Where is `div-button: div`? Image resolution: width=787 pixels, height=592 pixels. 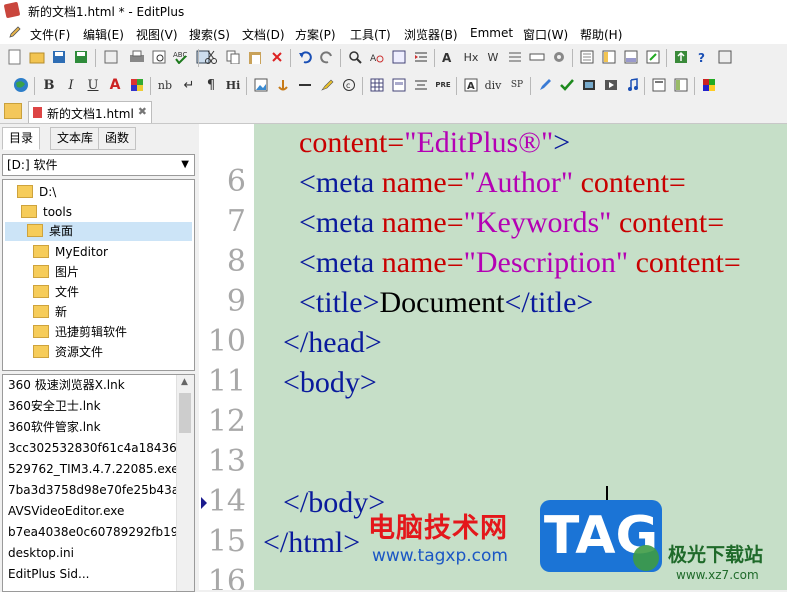
div-button: div is located at coordinates (493, 85).